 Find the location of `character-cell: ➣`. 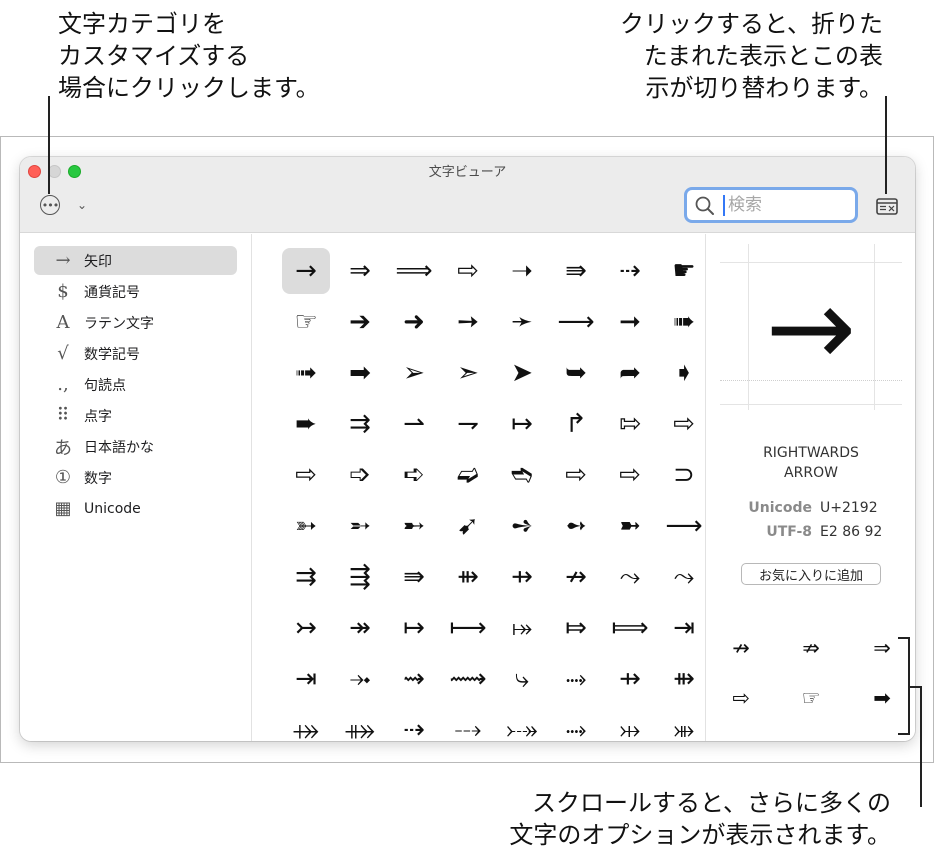

character-cell: ➣ is located at coordinates (468, 373).